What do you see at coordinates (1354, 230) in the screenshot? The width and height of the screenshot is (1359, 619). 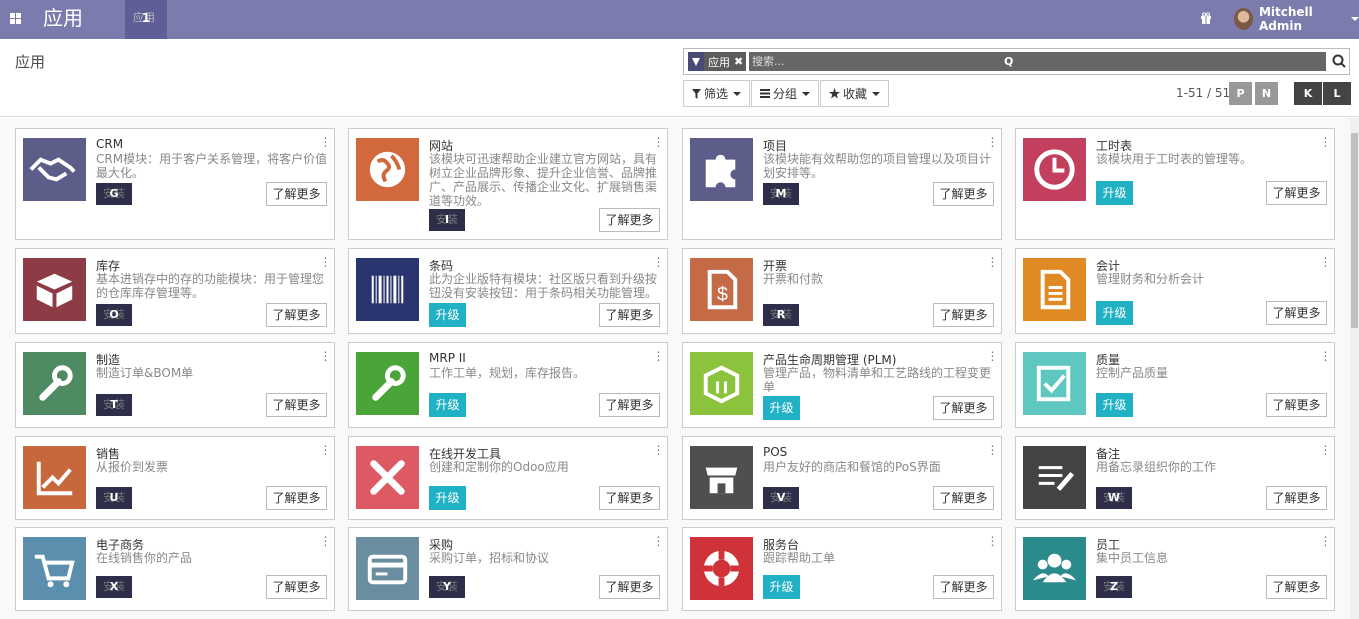 I see `scrollbar-thumb` at bounding box center [1354, 230].